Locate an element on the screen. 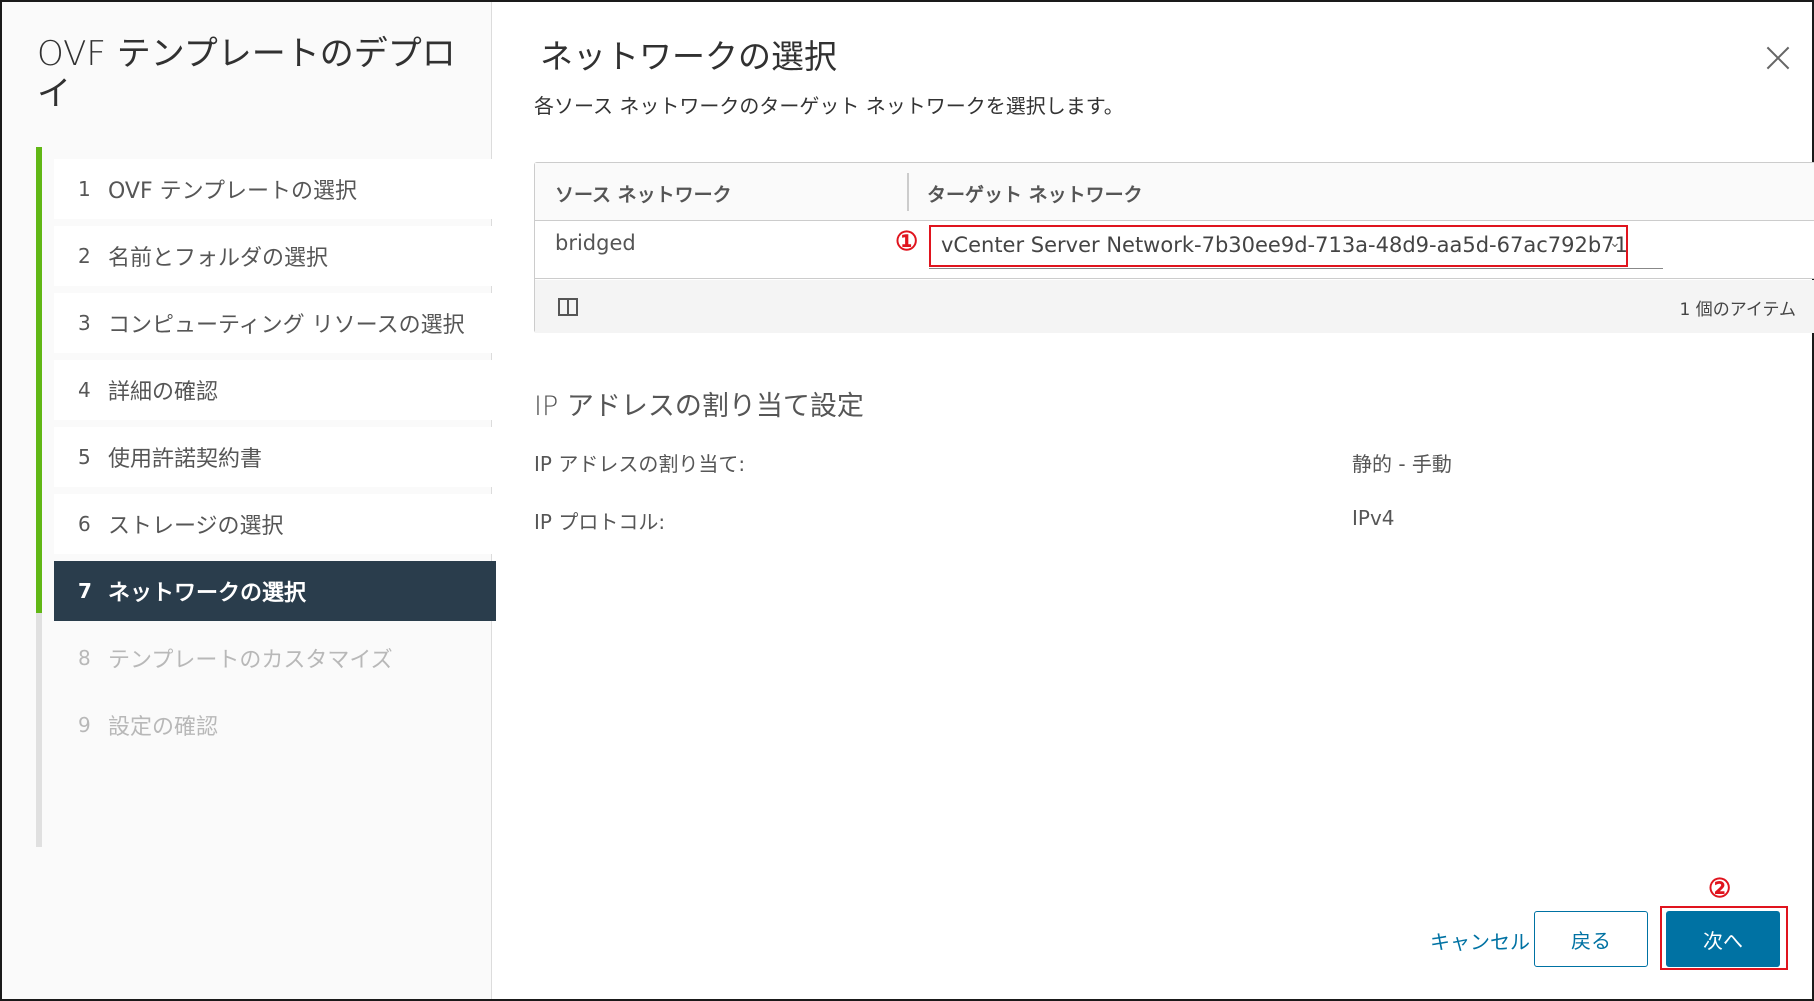 The height and width of the screenshot is (1001, 1814). wizard-title: OVF テンプレートのデプロイ is located at coordinates (246, 74).